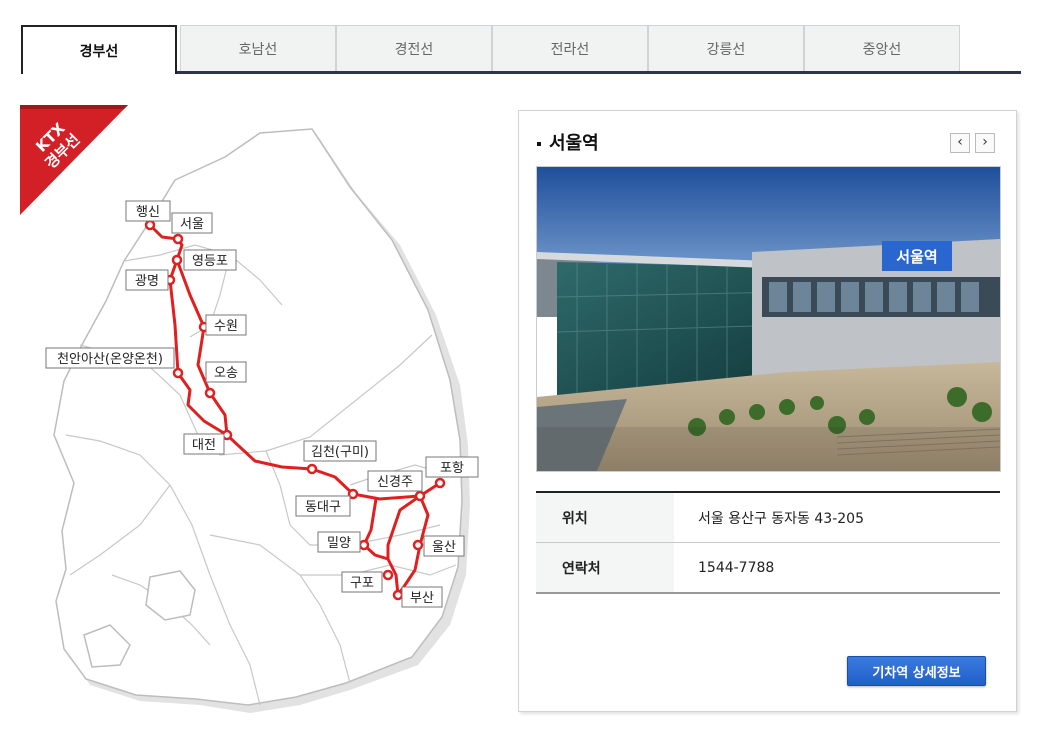 The height and width of the screenshot is (739, 1048). Describe the element at coordinates (312, 469) in the screenshot. I see `station-dot-gimcheon` at that location.